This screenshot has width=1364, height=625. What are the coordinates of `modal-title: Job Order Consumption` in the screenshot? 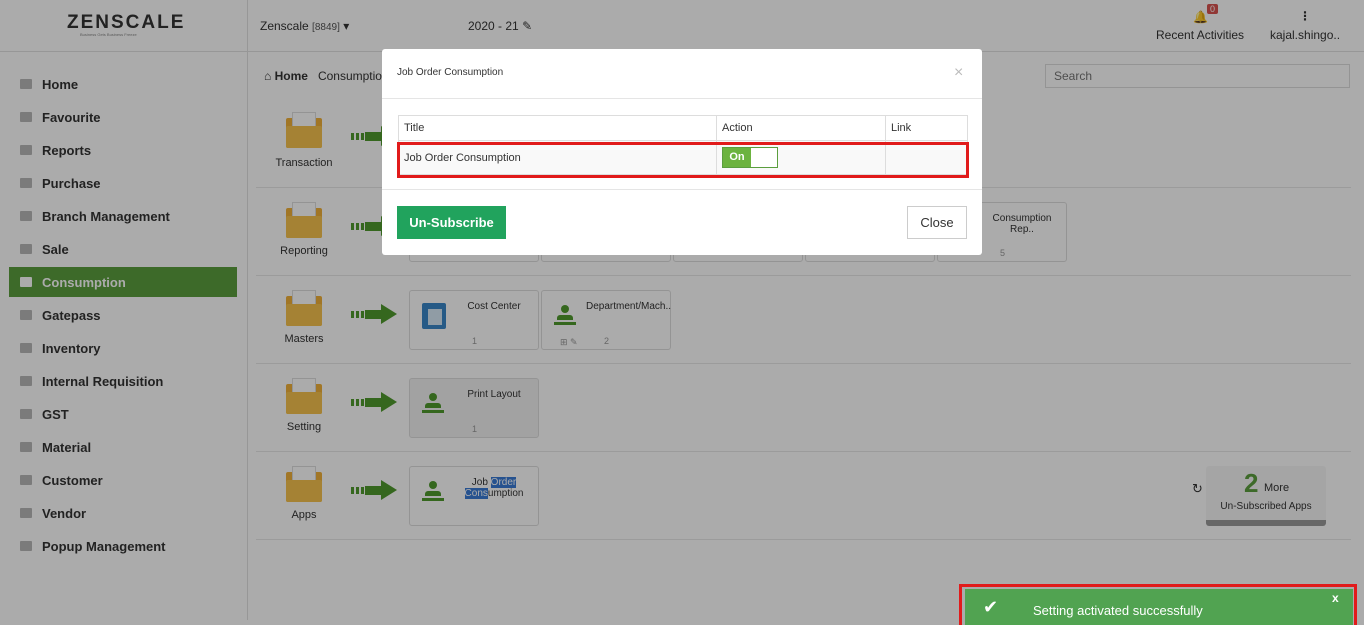 It's located at (450, 72).